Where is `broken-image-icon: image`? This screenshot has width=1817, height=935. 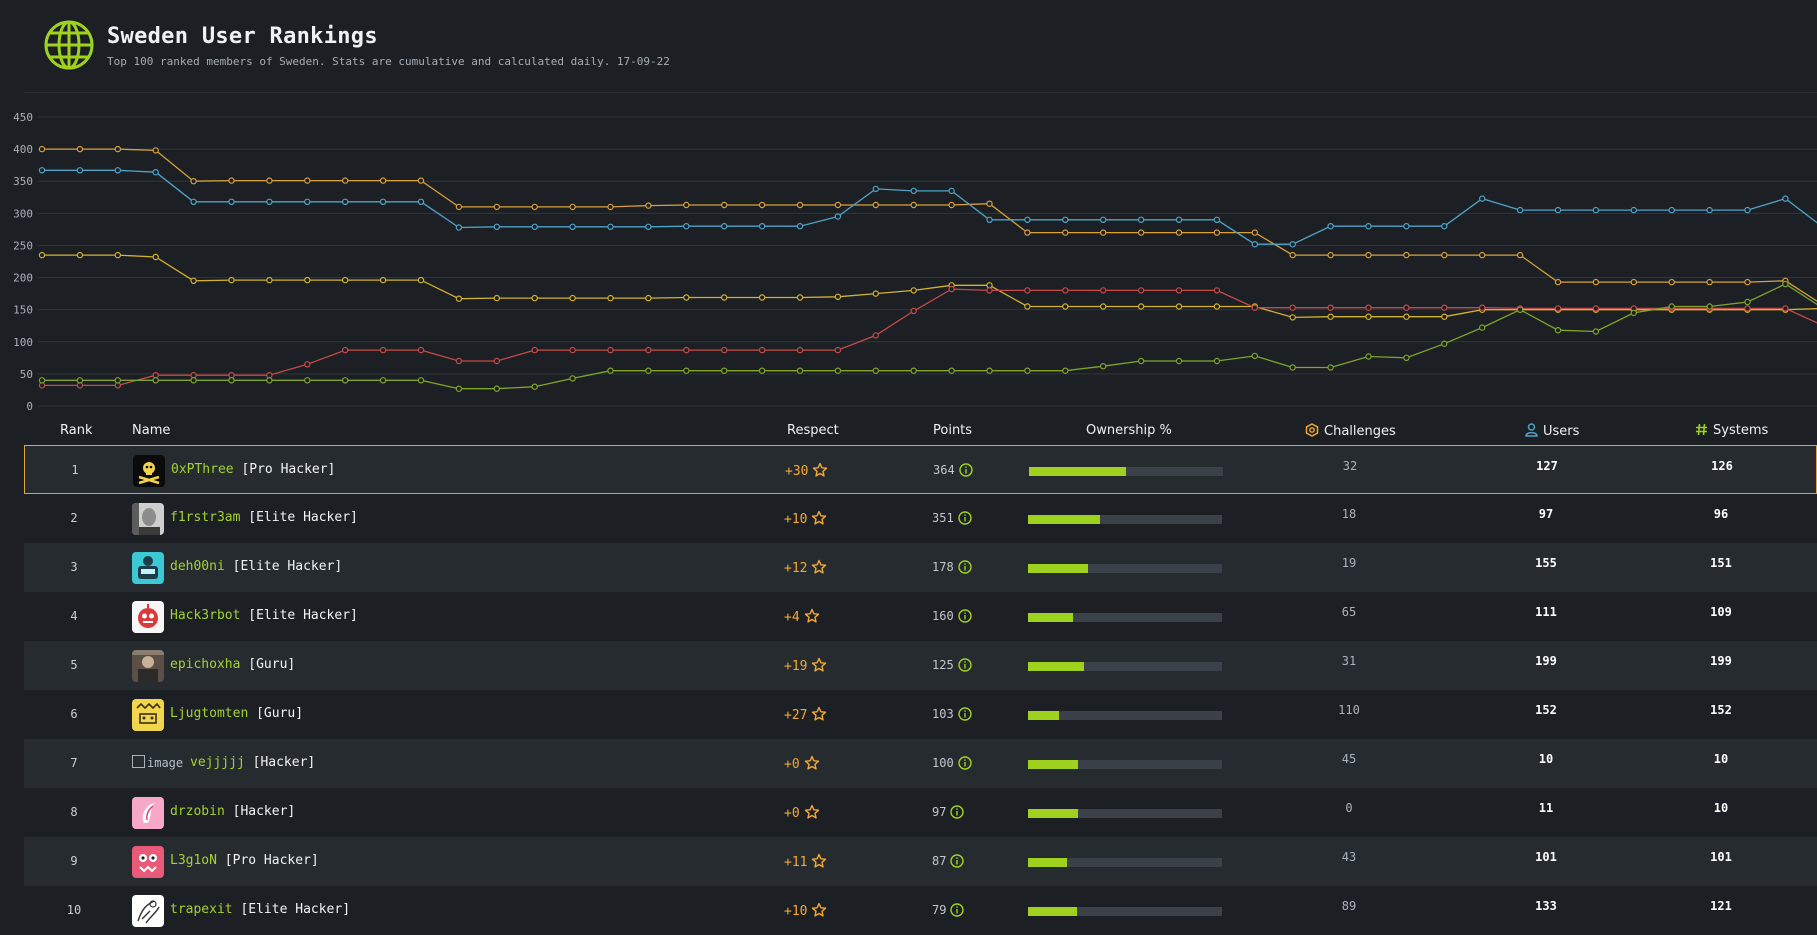 broken-image-icon: image is located at coordinates (157, 762).